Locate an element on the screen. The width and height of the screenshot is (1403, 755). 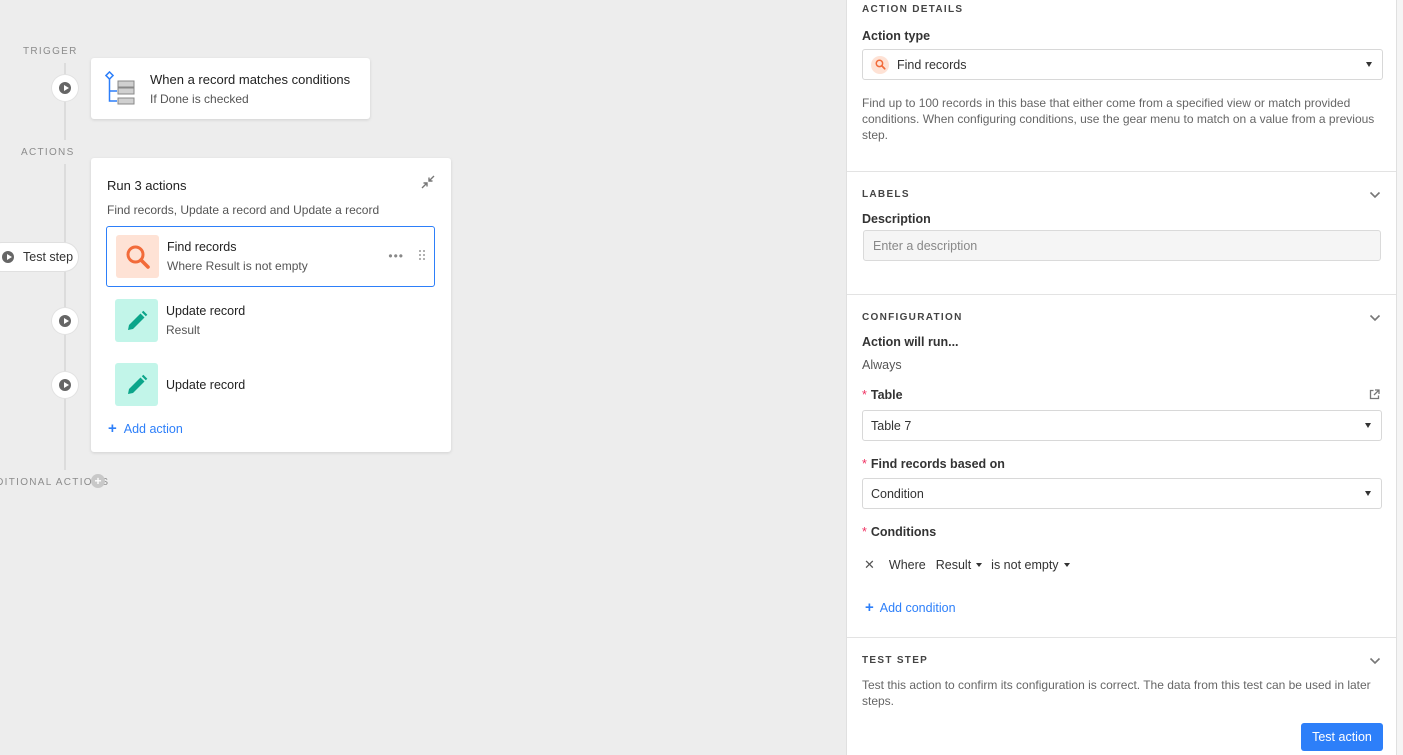
action-subtitle: Result is located at coordinates (183, 330).